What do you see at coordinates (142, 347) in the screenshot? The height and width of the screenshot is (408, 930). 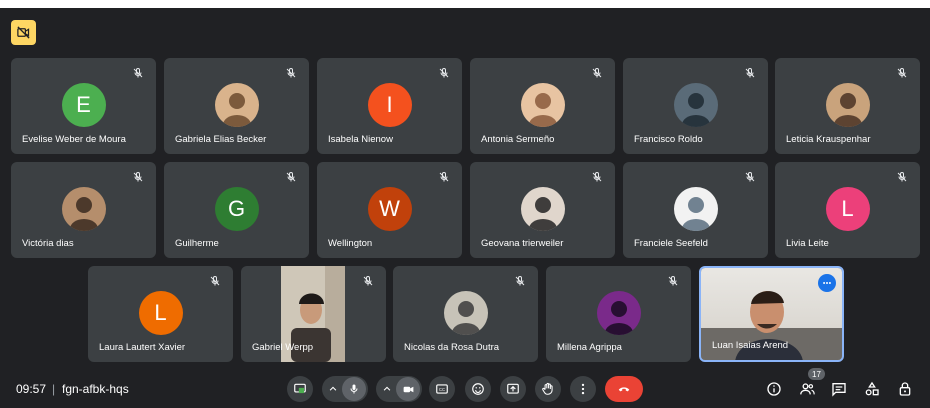 I see `participant-name: Laura Lautert Xavier` at bounding box center [142, 347].